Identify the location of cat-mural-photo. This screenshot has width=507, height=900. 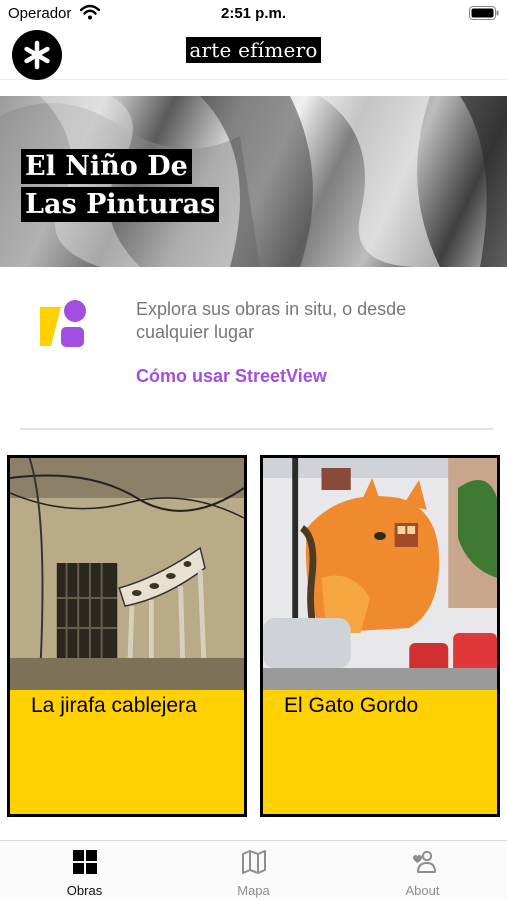
(380, 574).